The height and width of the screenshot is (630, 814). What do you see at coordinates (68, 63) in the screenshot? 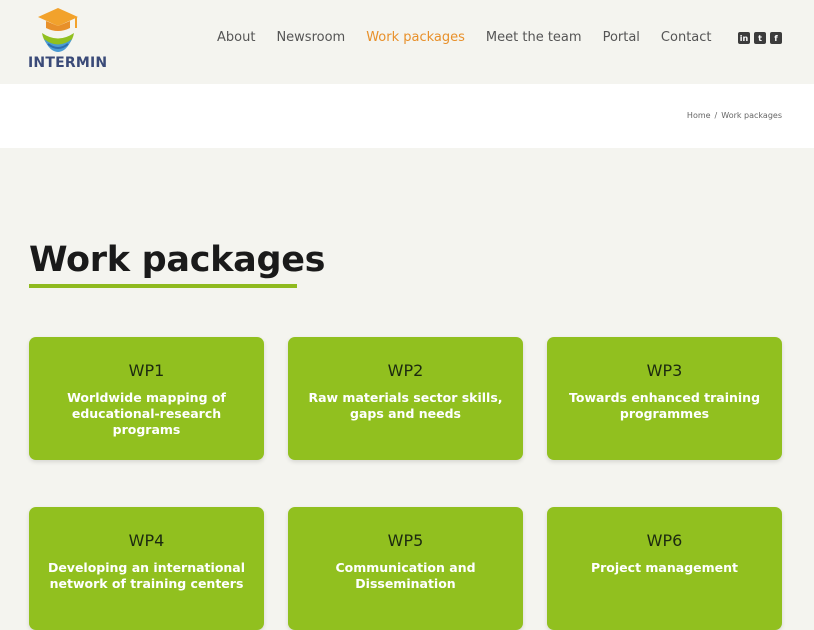
I see `brand-name: INTERMIN` at bounding box center [68, 63].